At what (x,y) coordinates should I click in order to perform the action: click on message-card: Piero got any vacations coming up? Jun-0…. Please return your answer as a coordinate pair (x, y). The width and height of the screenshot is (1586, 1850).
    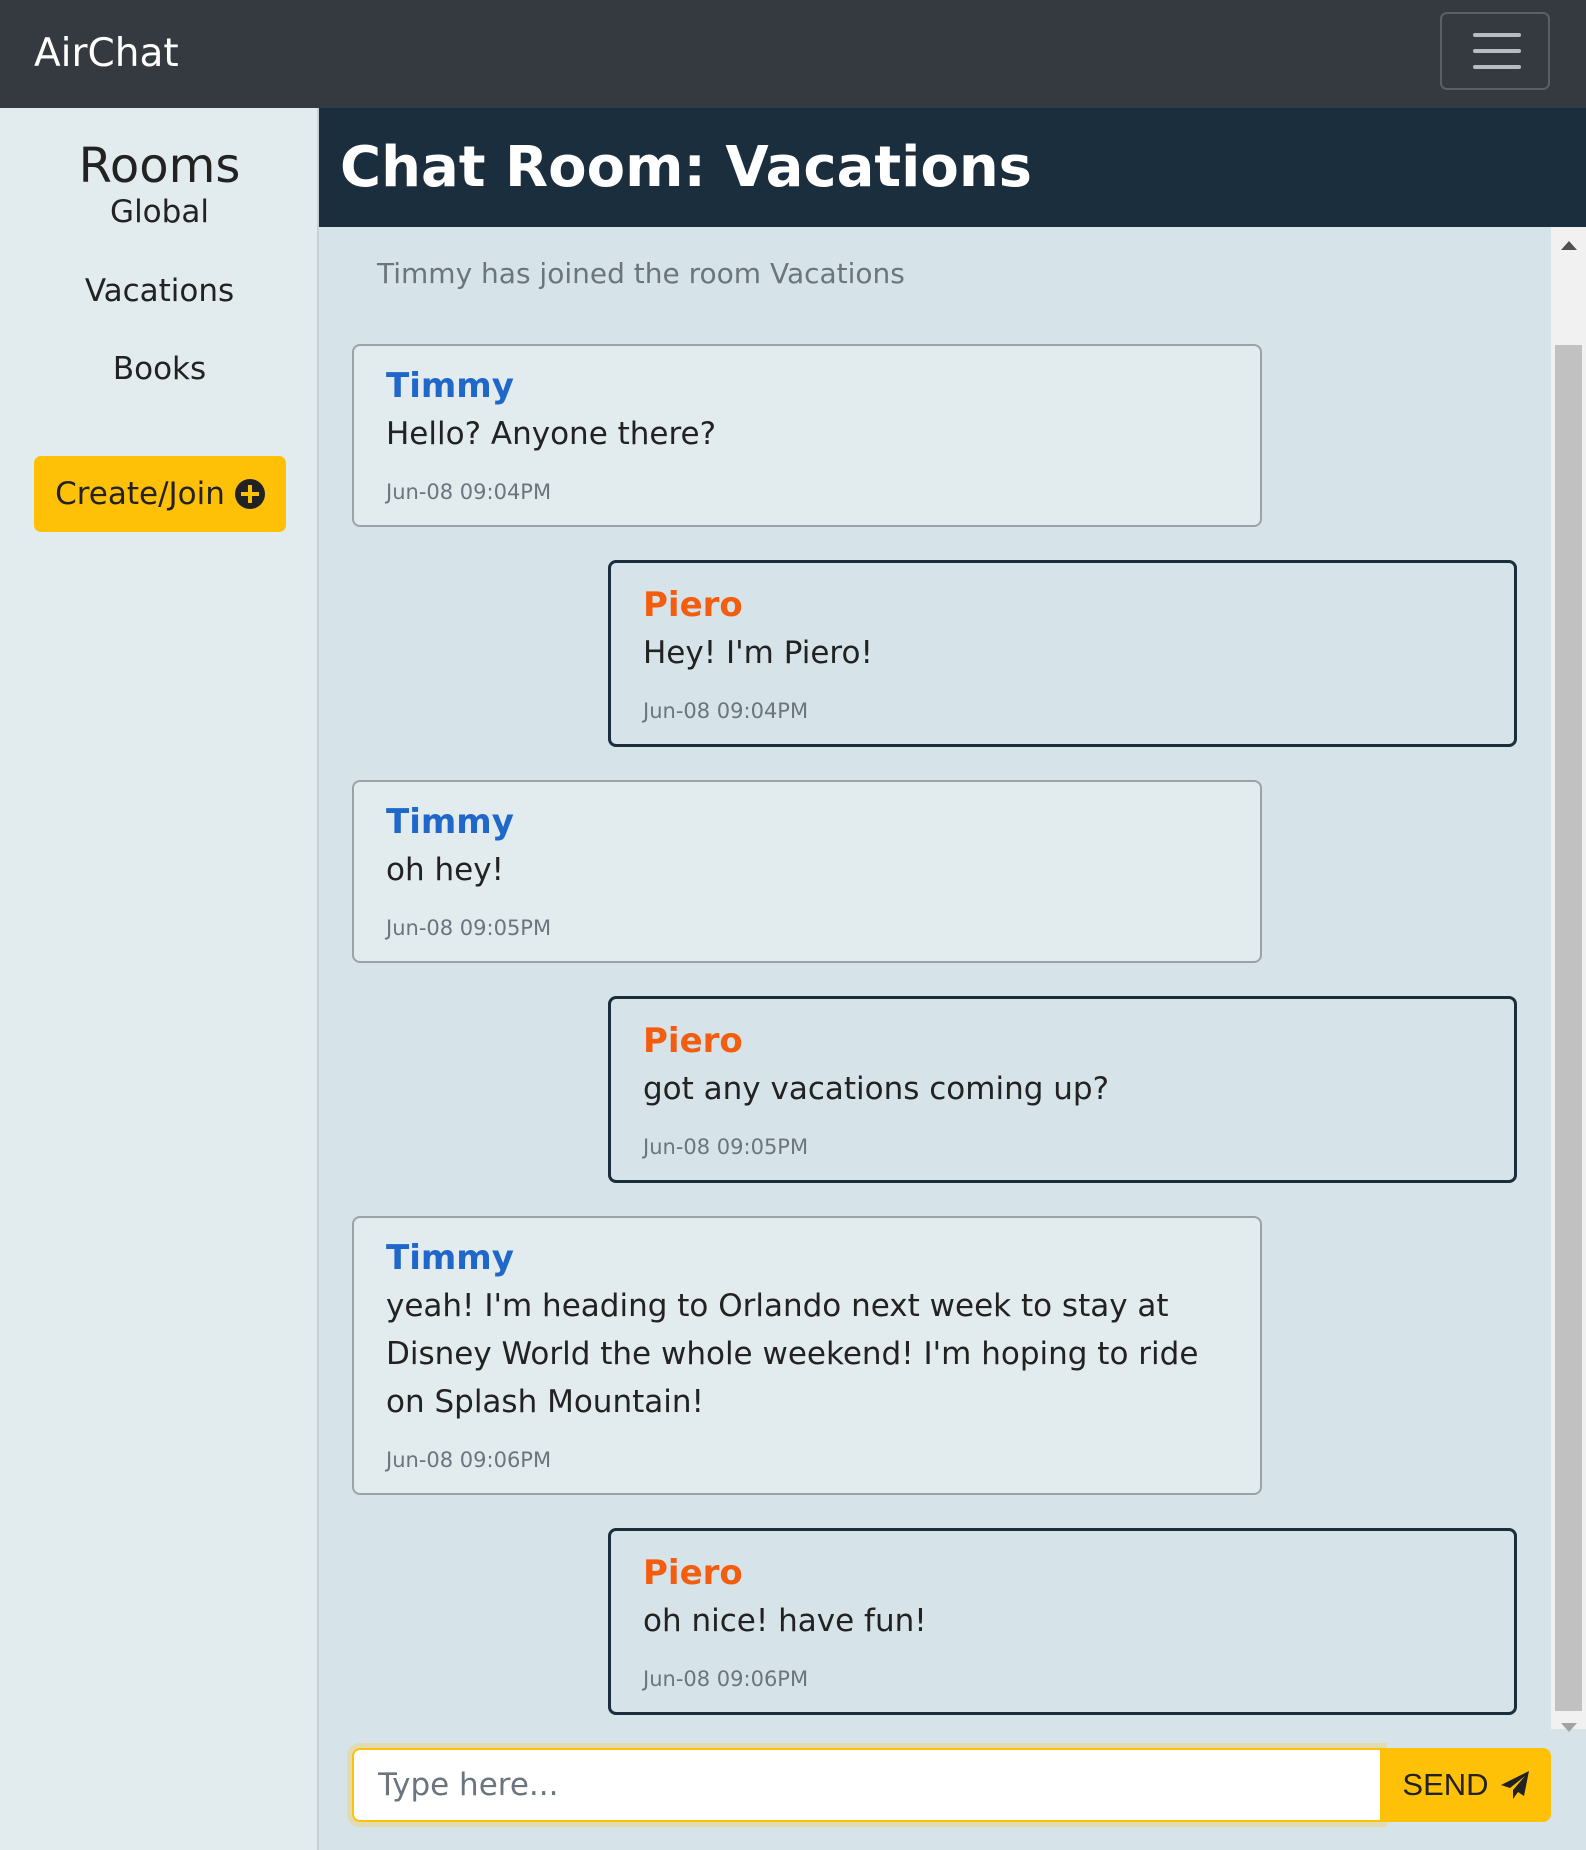
    Looking at the image, I should click on (1062, 1089).